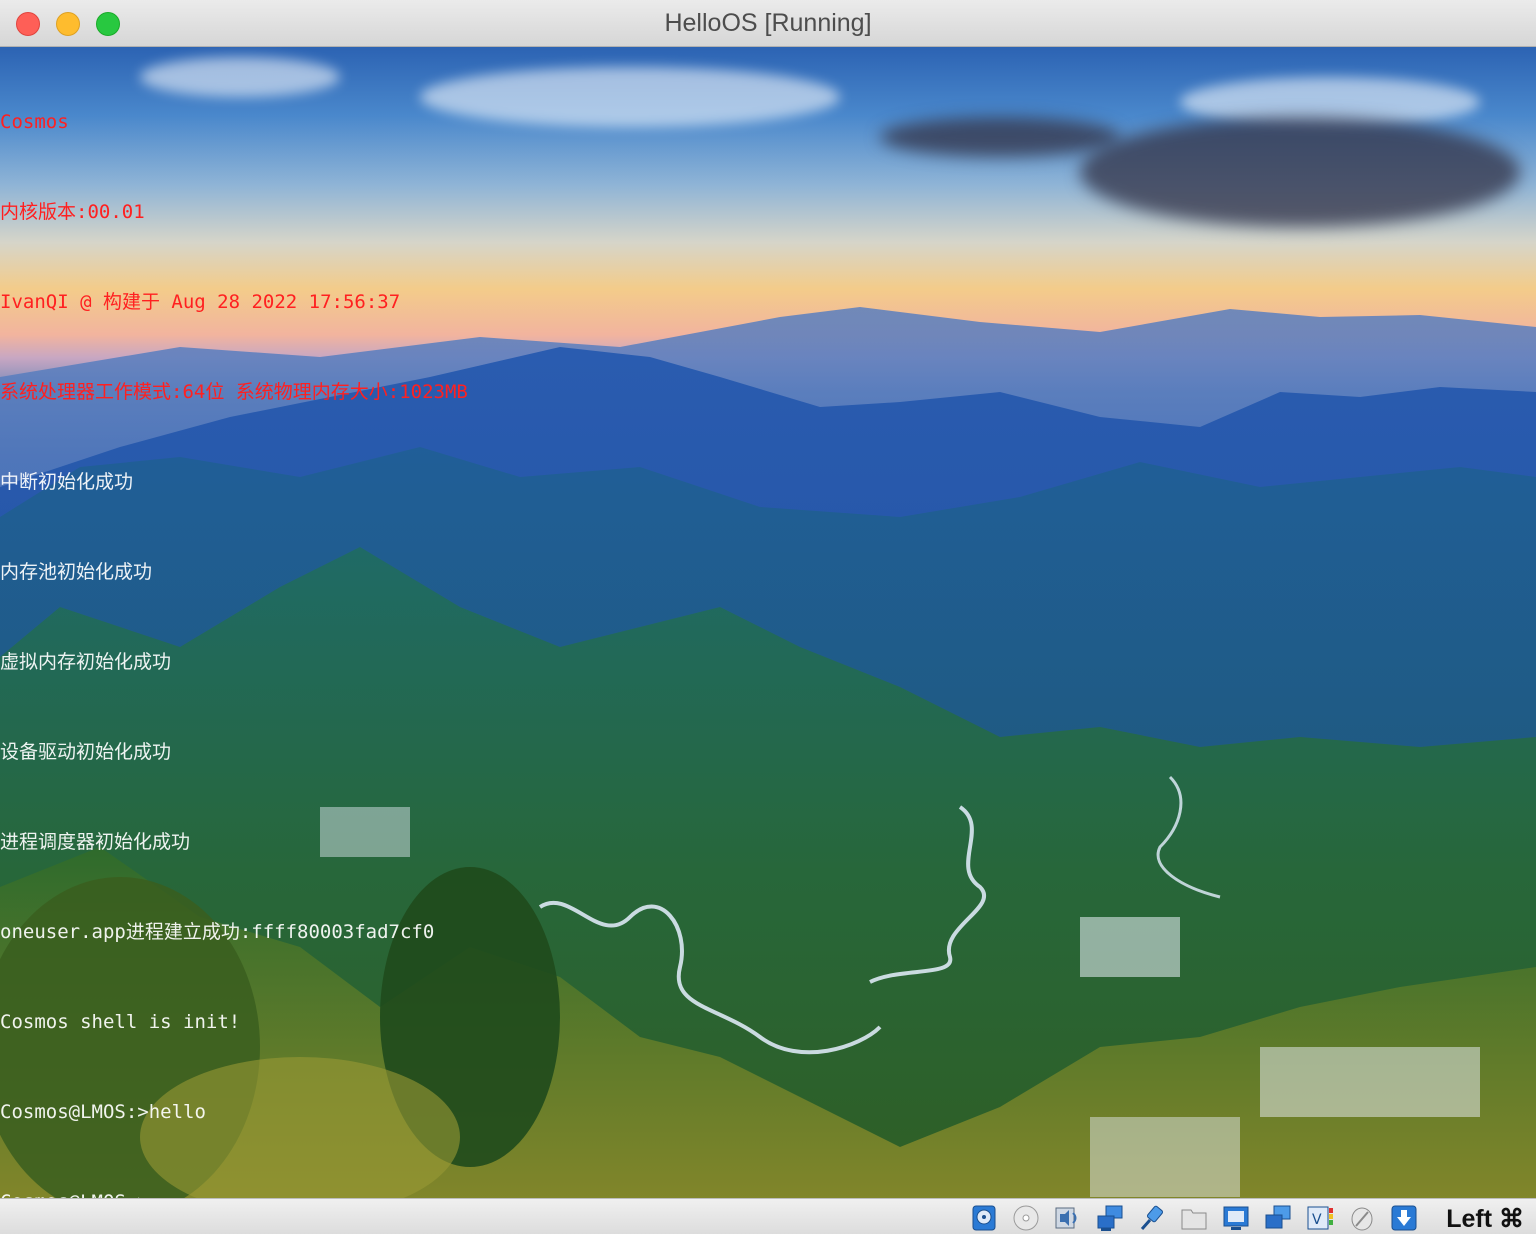 This screenshot has width=1536, height=1234. What do you see at coordinates (86, 662) in the screenshot?
I see `console-line: 虚拟内存初始化成功` at bounding box center [86, 662].